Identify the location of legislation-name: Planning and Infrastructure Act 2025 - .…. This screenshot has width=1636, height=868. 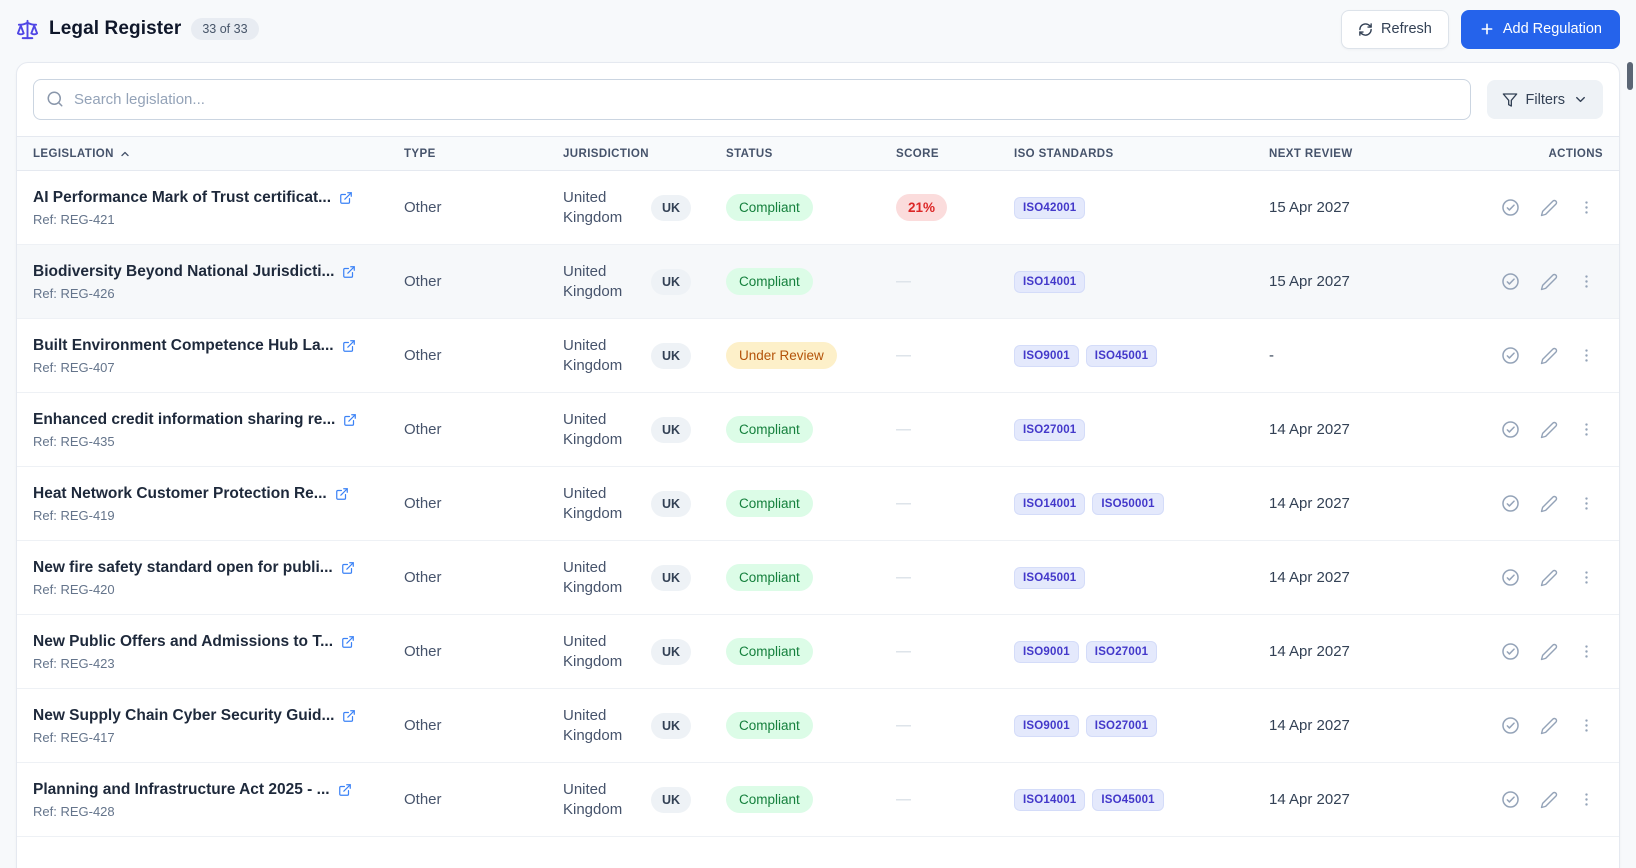
(181, 790).